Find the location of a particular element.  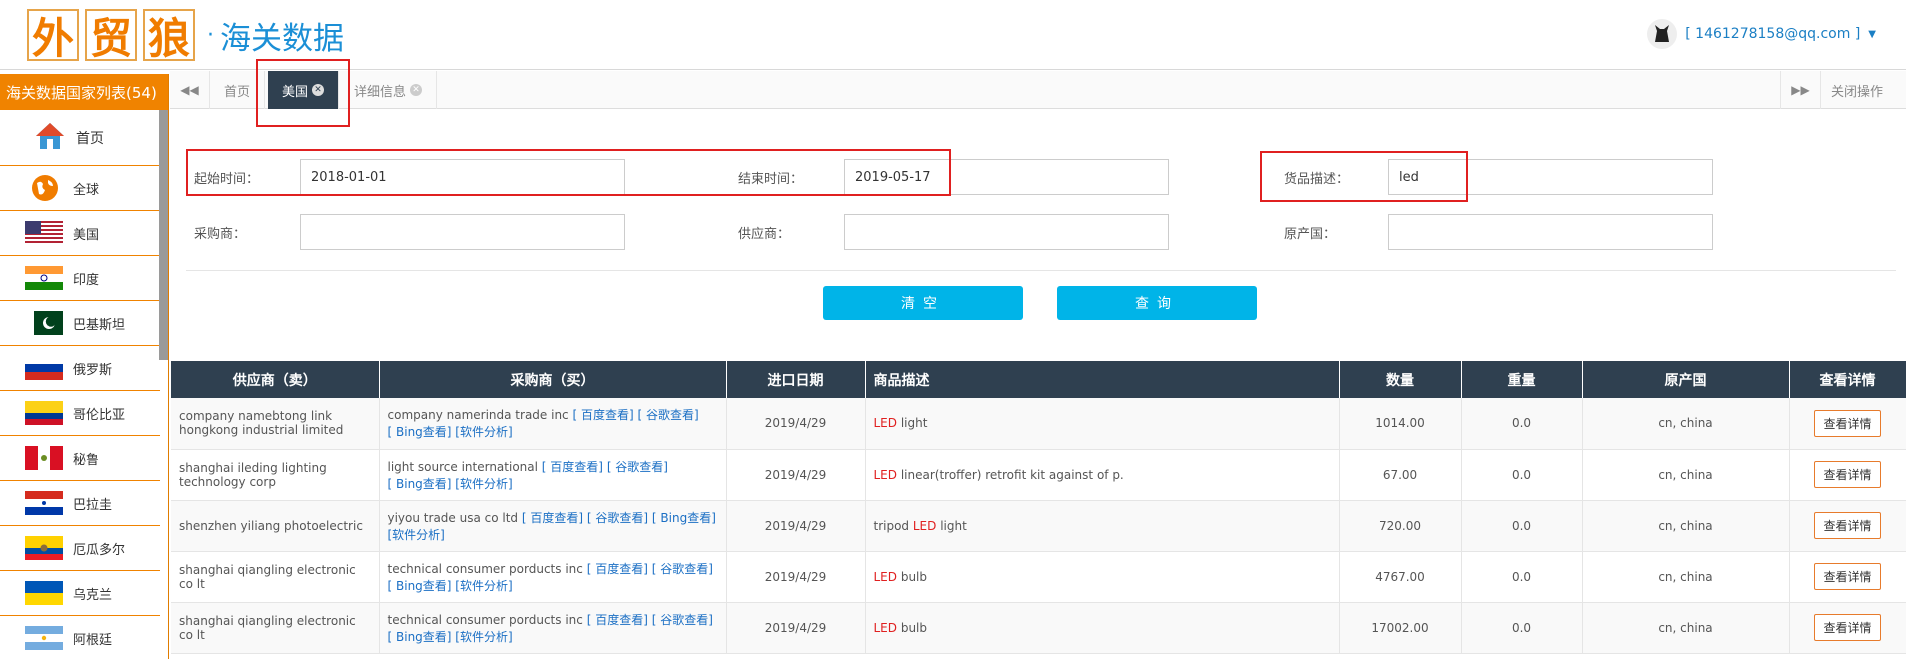

tab-details: 详细信息 ✕ is located at coordinates (389, 90).